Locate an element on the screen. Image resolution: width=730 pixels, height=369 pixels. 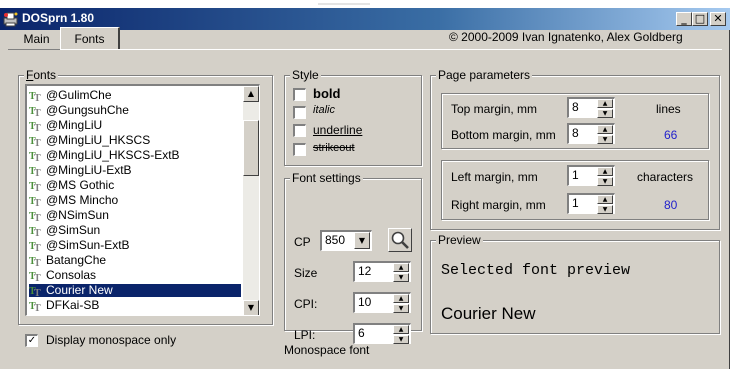
font-list-item-label: @SimSun is located at coordinates (73, 230).